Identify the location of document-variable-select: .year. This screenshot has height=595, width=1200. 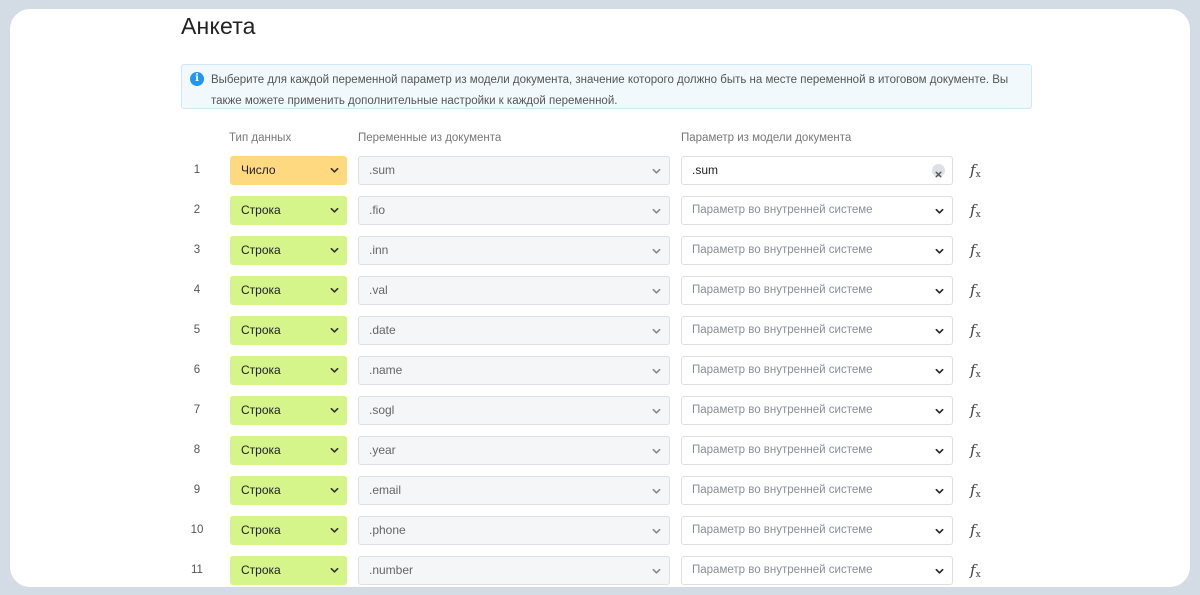
(514, 450).